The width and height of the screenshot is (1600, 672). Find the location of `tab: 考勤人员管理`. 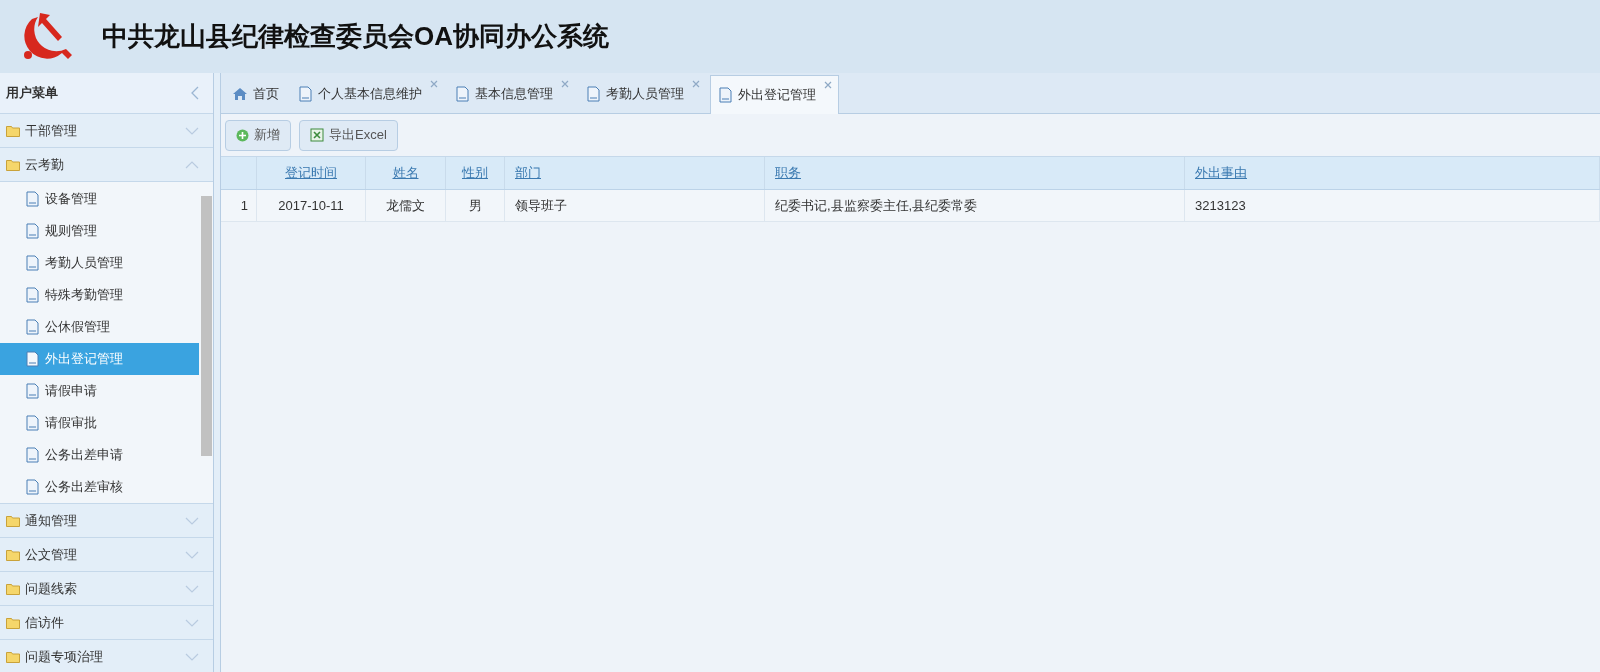

tab: 考勤人员管理 is located at coordinates (642, 94).